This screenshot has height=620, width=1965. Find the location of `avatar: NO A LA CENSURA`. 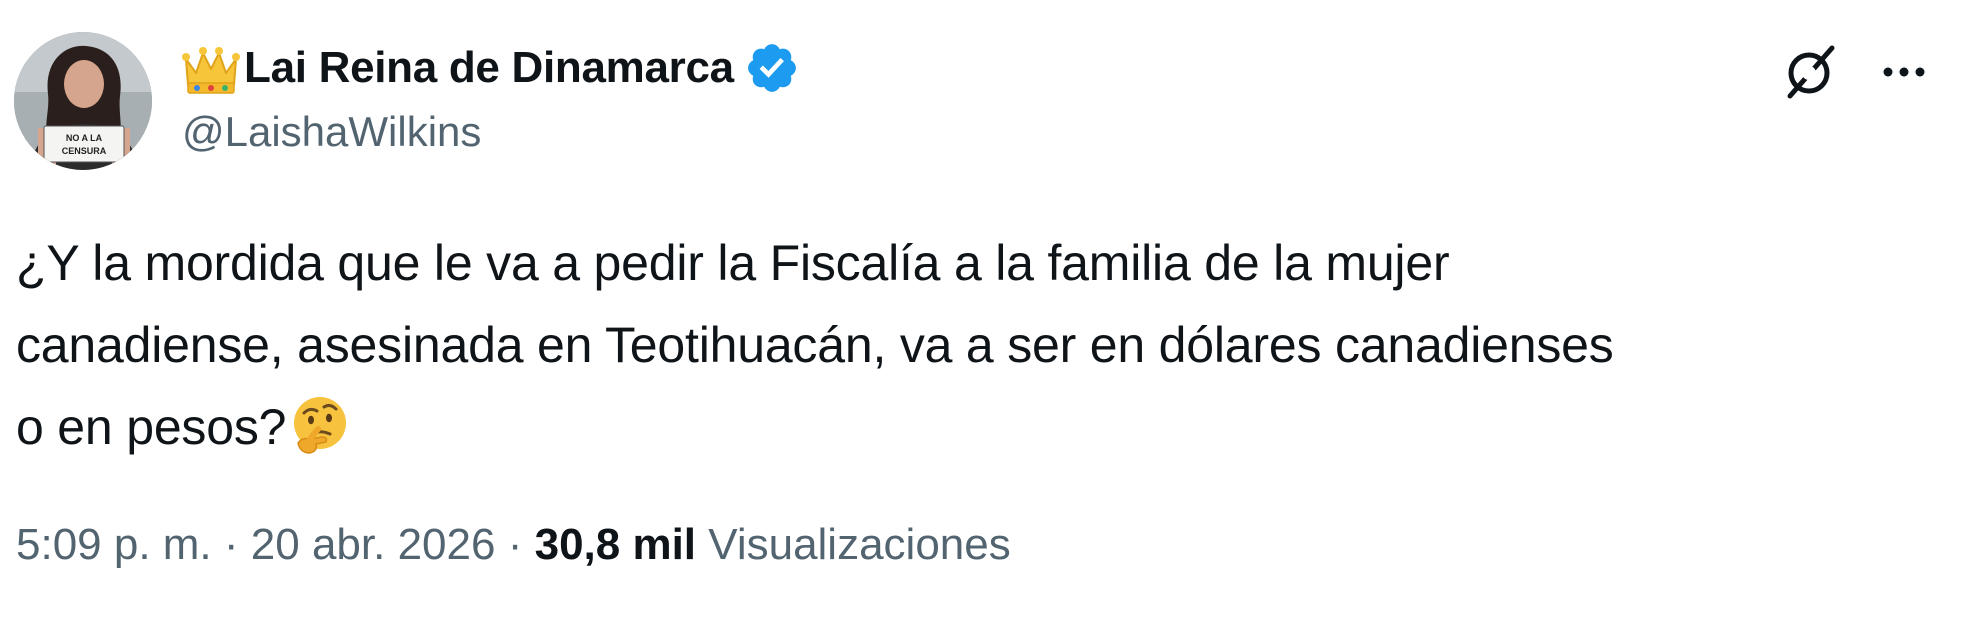

avatar: NO A LA CENSURA is located at coordinates (83, 101).